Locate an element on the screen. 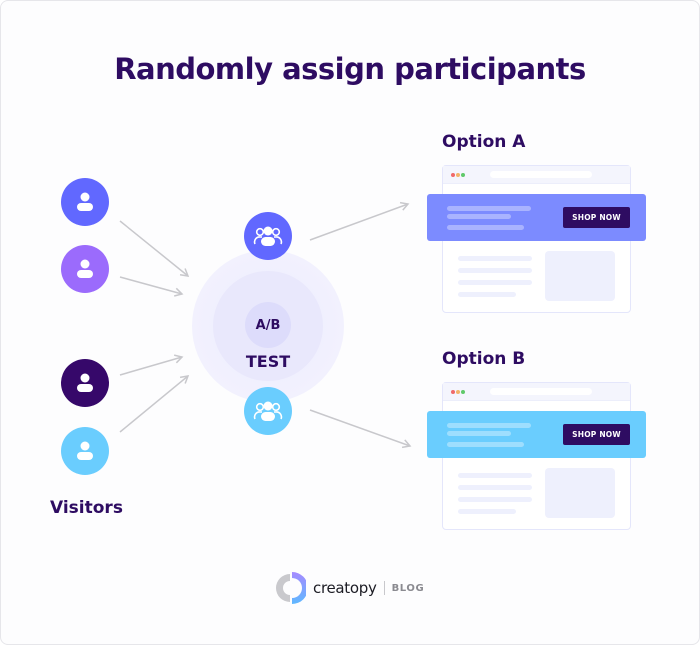 This screenshot has width=700, height=645. option-a-banner: SHOP NOW is located at coordinates (536, 217).